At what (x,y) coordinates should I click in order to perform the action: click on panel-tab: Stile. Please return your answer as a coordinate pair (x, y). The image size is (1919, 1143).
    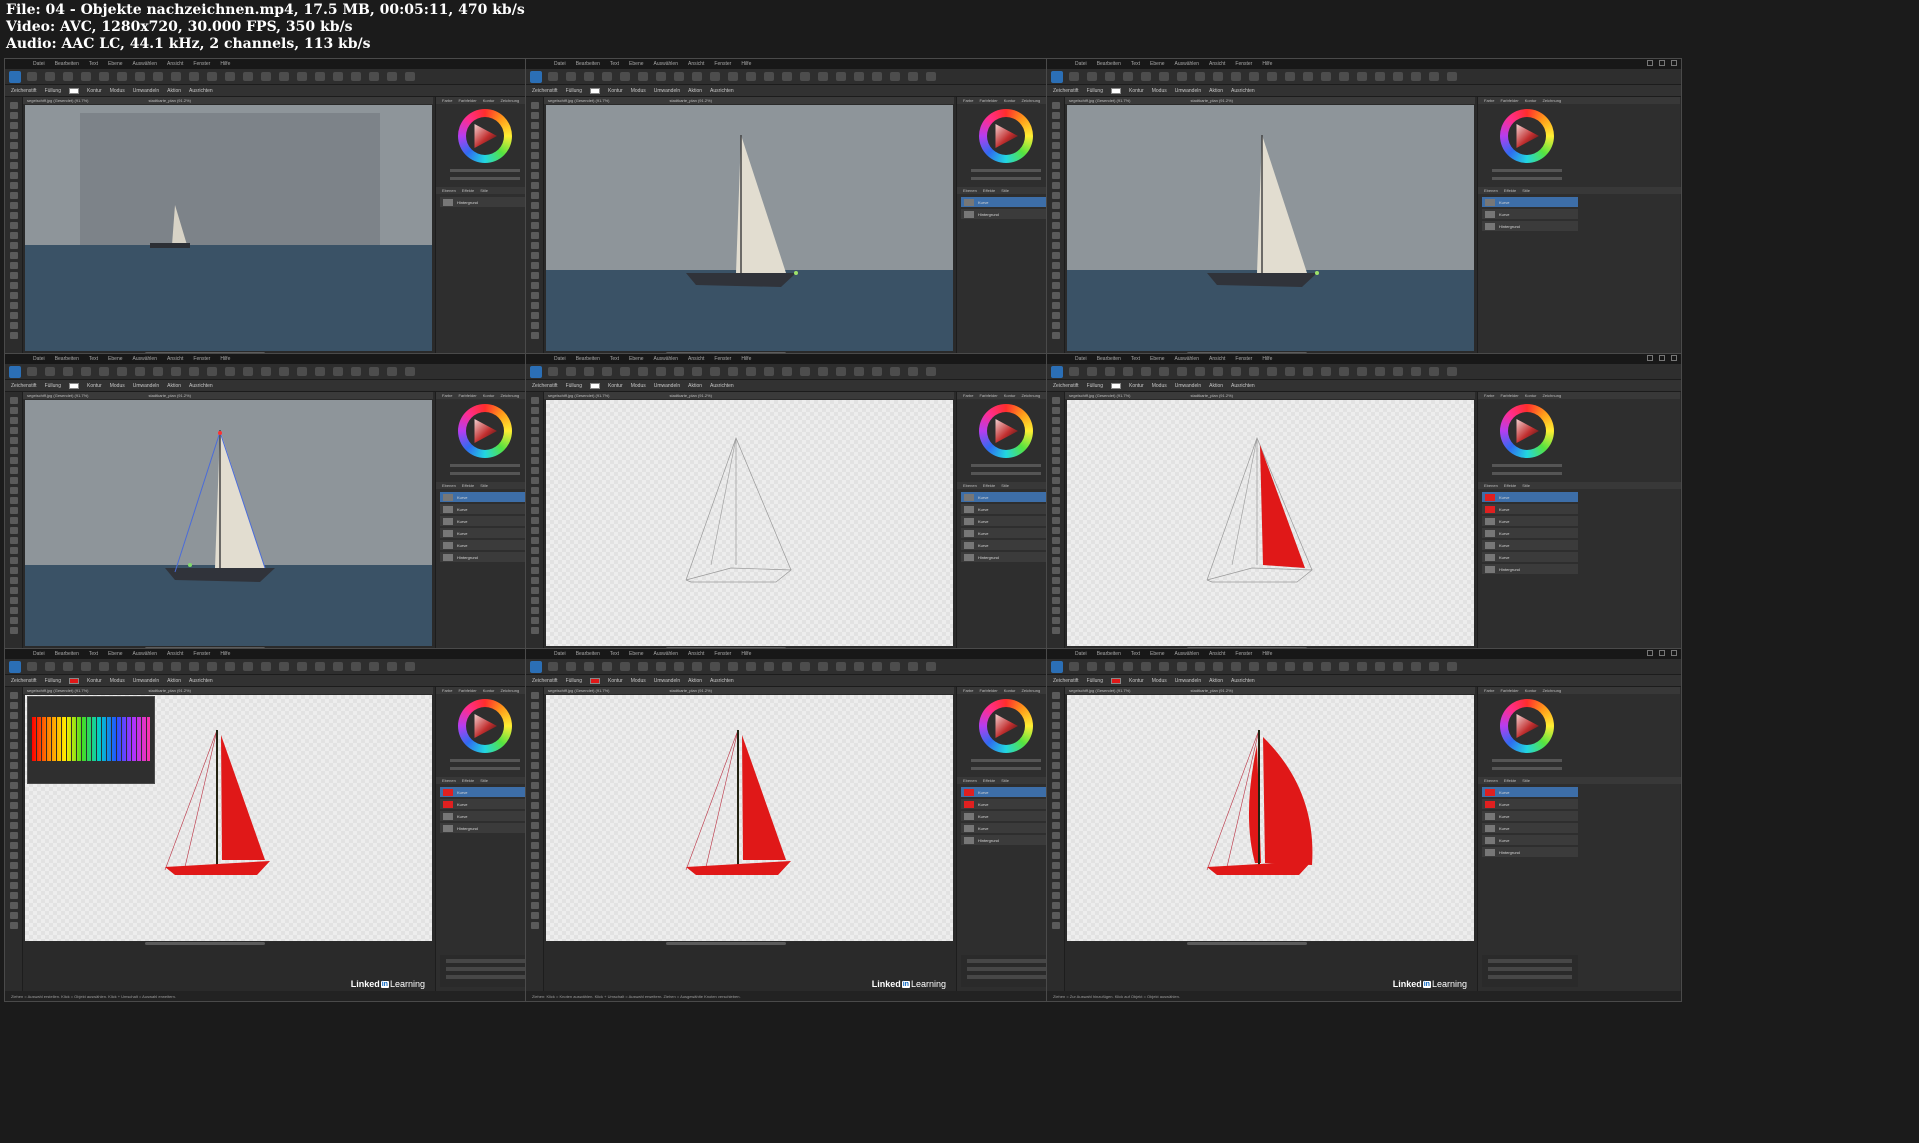
    Looking at the image, I should click on (1005, 780).